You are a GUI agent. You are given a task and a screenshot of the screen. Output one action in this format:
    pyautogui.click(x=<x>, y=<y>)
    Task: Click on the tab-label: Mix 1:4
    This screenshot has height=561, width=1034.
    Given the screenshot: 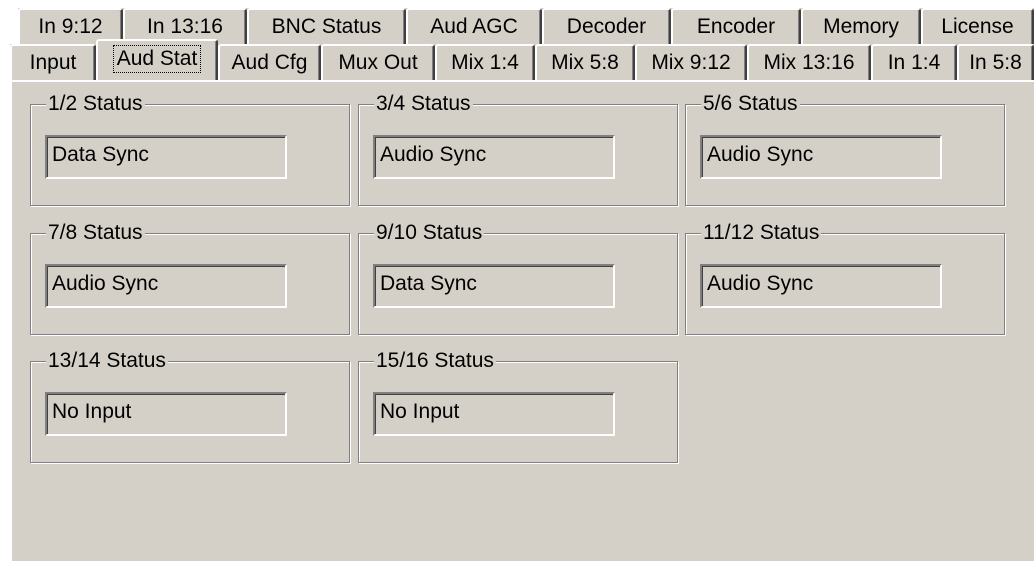 What is the action you would take?
    pyautogui.click(x=485, y=62)
    